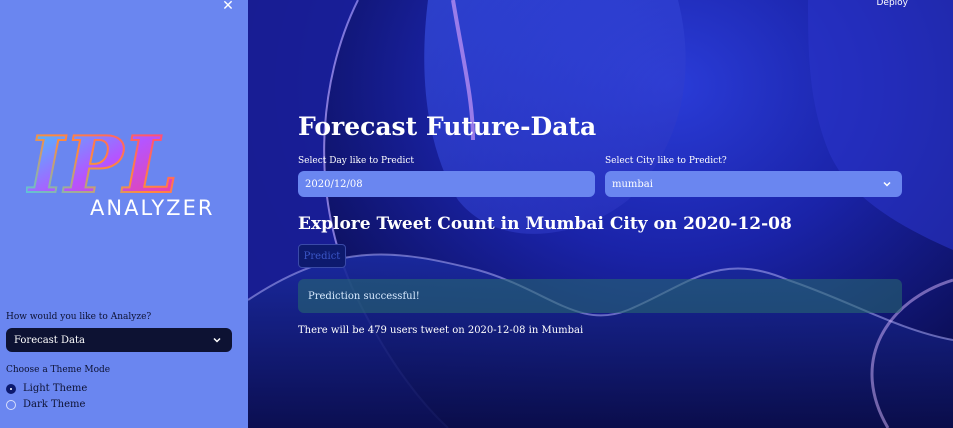  I want to click on radio-dark-theme: Dark Theme, so click(45, 404).